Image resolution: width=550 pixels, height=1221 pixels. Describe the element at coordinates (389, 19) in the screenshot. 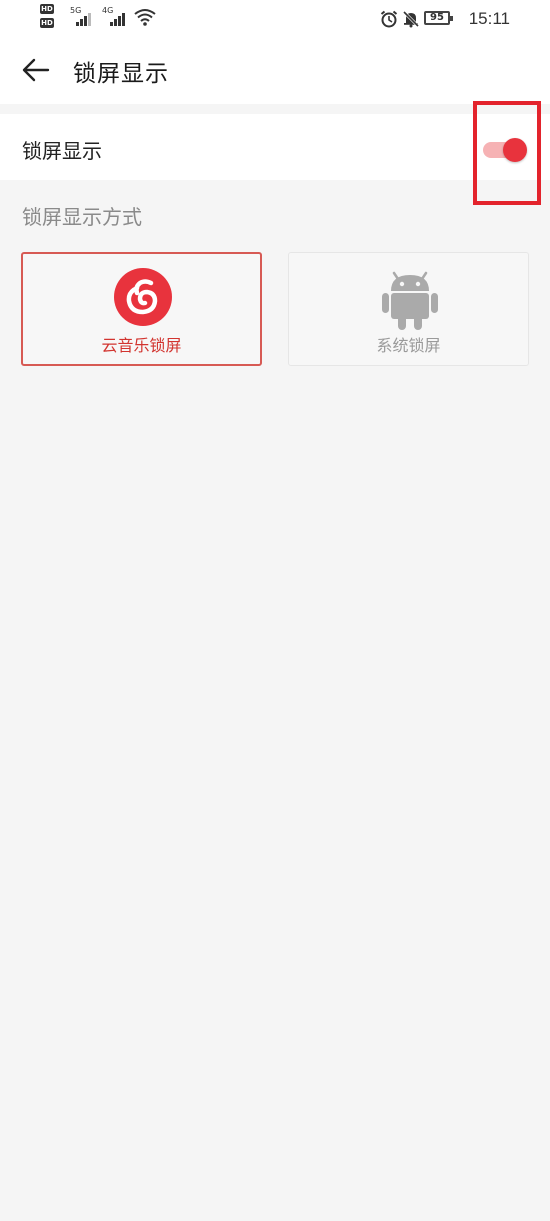

I see `alarm-icon` at that location.